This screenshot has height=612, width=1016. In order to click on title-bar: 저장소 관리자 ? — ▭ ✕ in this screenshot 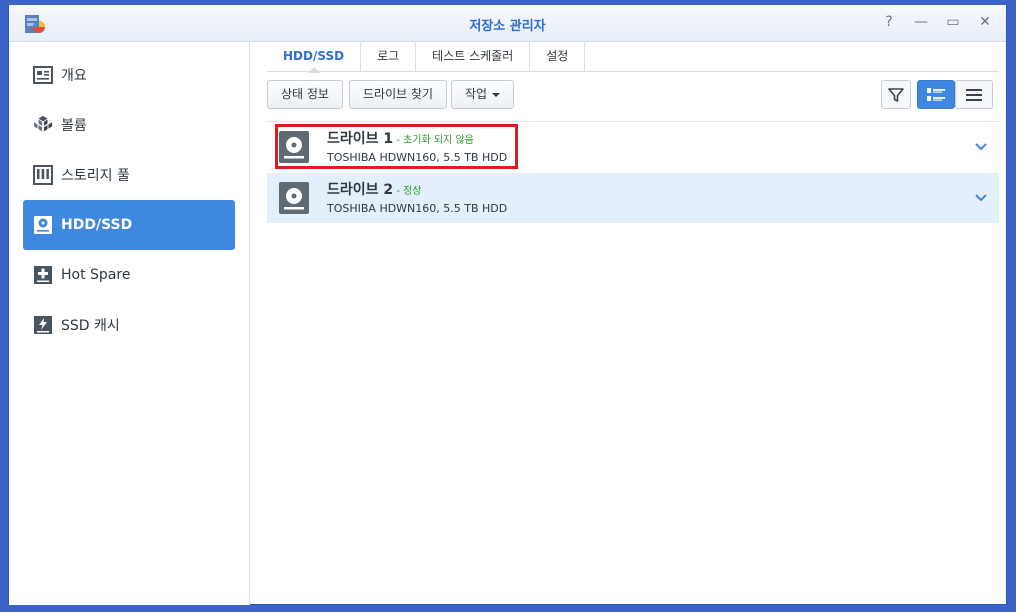, I will do `click(507, 23)`.